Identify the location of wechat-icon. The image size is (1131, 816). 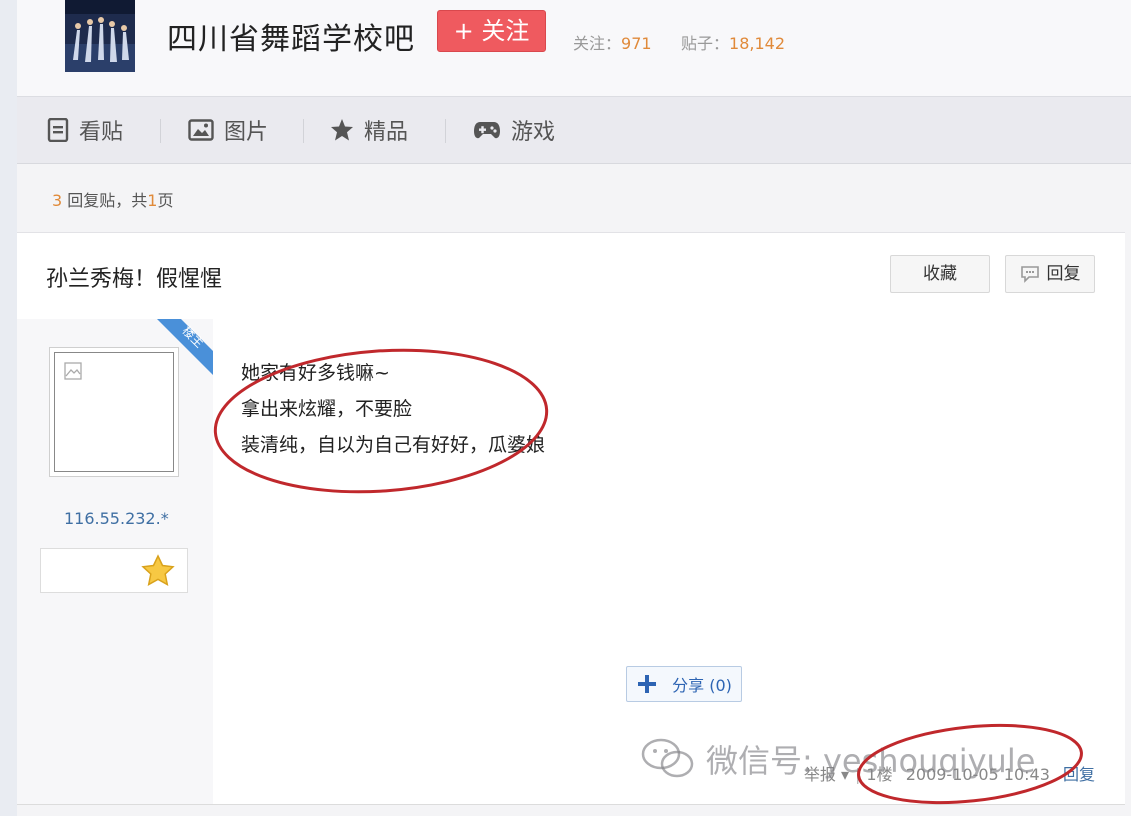
(667, 758).